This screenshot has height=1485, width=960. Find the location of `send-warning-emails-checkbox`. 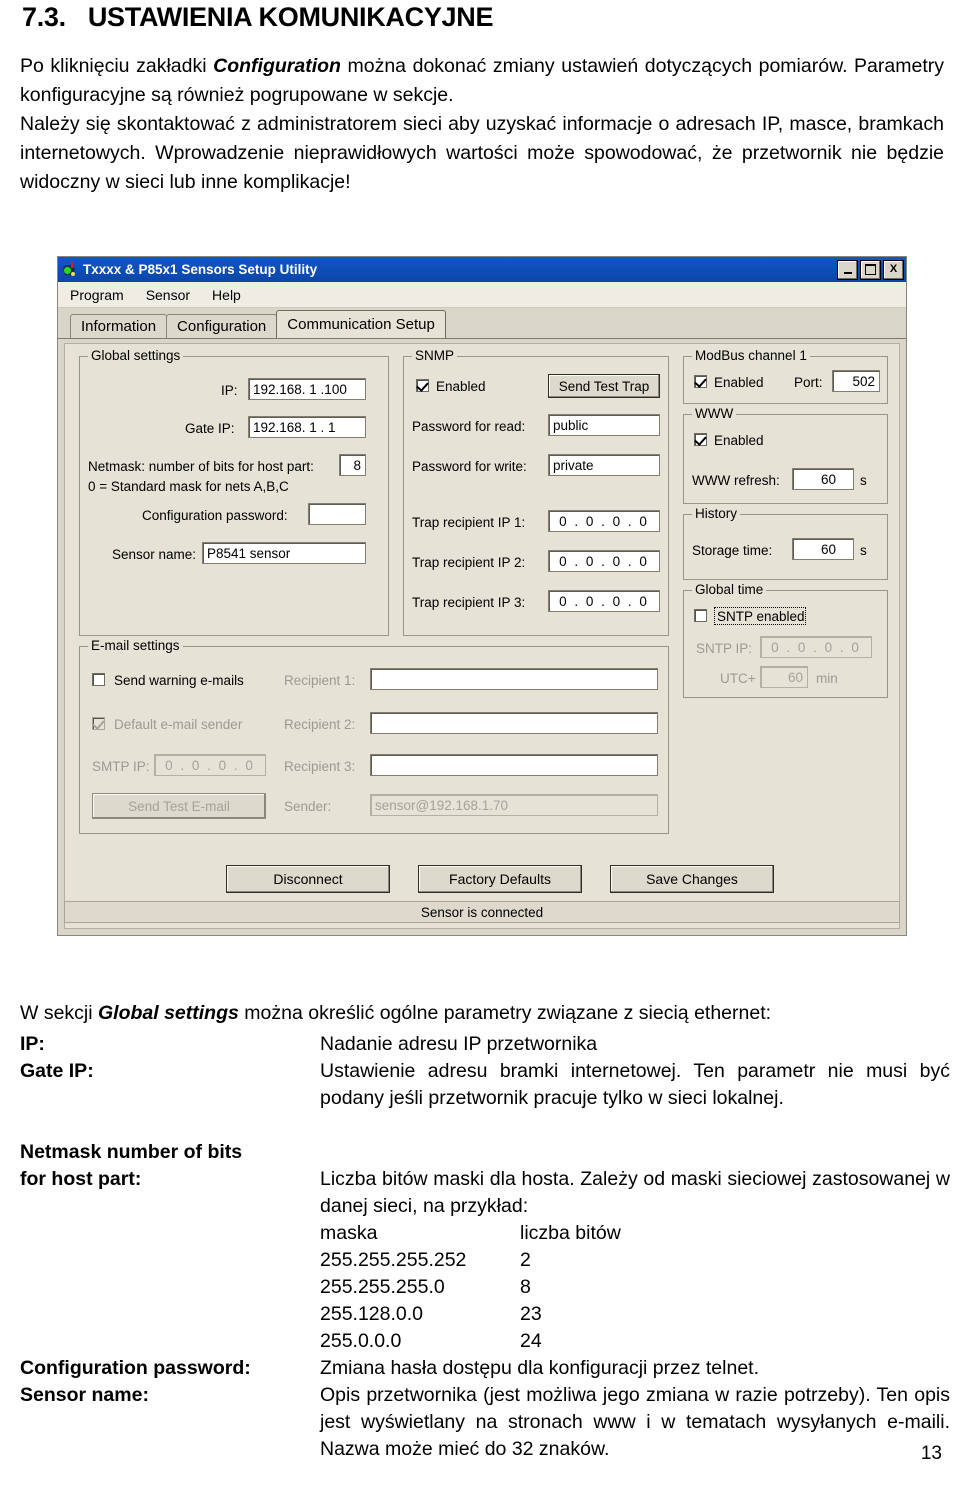

send-warning-emails-checkbox is located at coordinates (98, 679).